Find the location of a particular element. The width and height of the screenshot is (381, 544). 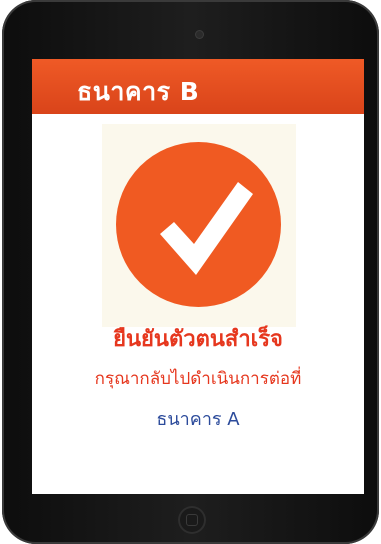

header-title: ธนาคาร B is located at coordinates (138, 91).